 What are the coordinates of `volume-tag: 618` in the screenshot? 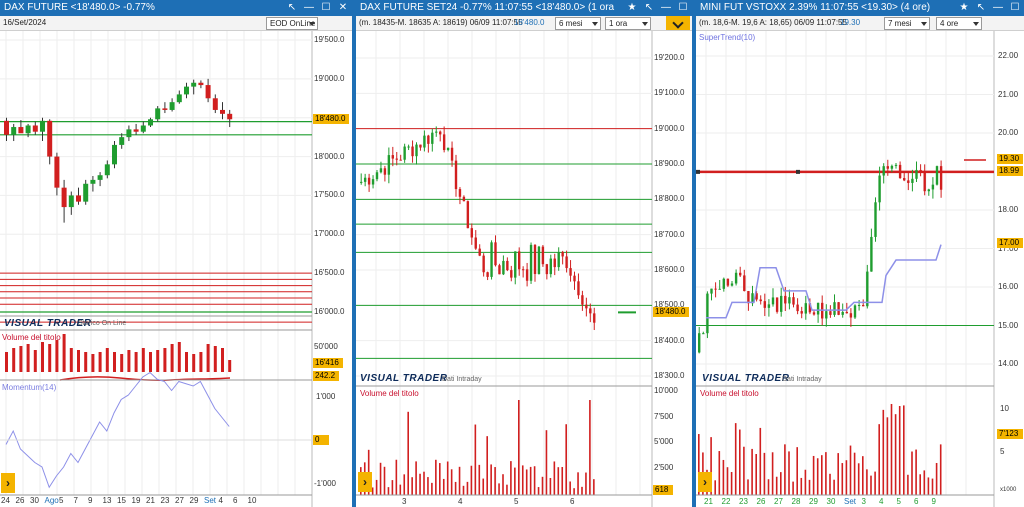 It's located at (663, 490).